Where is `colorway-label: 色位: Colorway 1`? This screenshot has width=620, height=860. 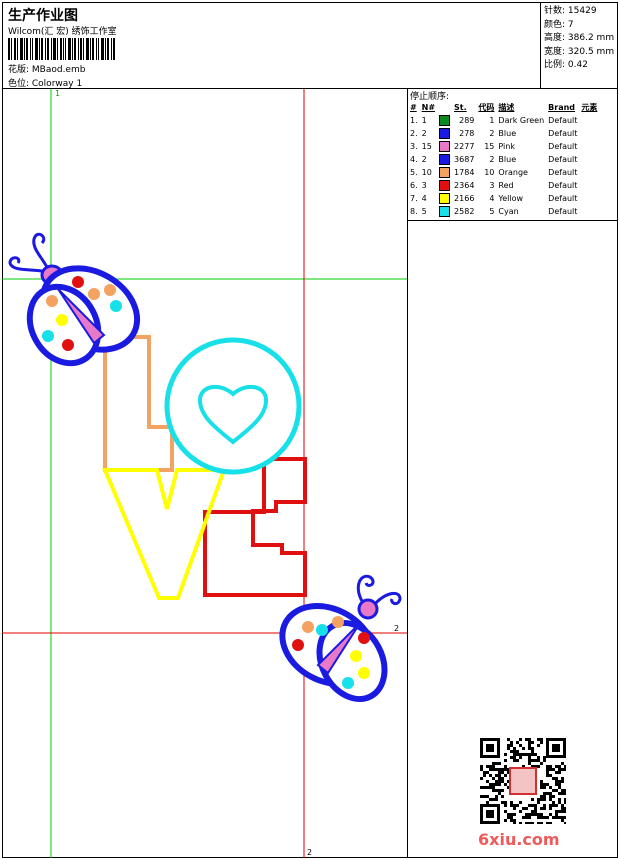 colorway-label: 色位: Colorway 1 is located at coordinates (45, 84).